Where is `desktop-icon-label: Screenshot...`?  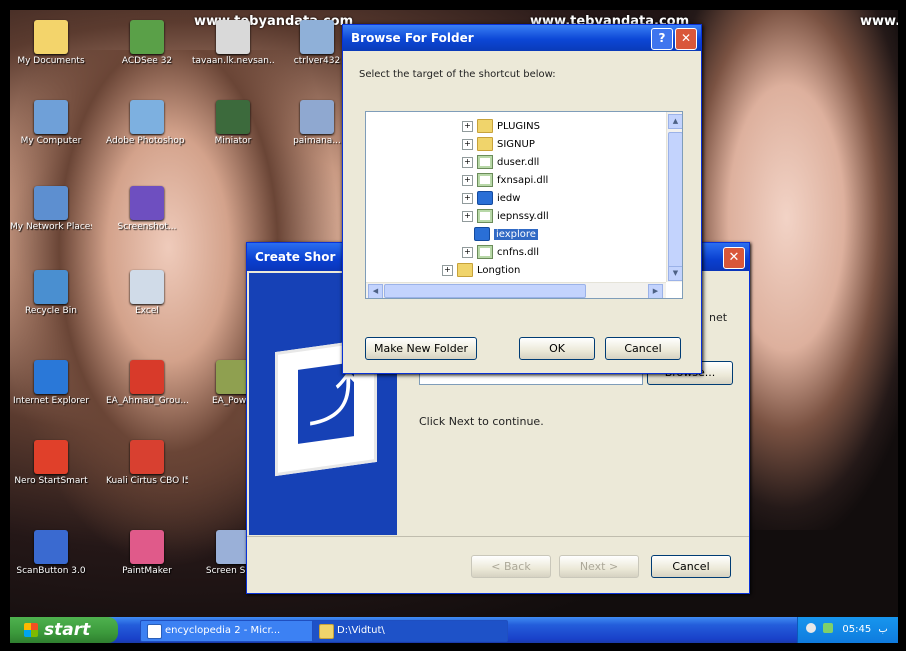
desktop-icon-label: Screenshot... is located at coordinates (147, 227).